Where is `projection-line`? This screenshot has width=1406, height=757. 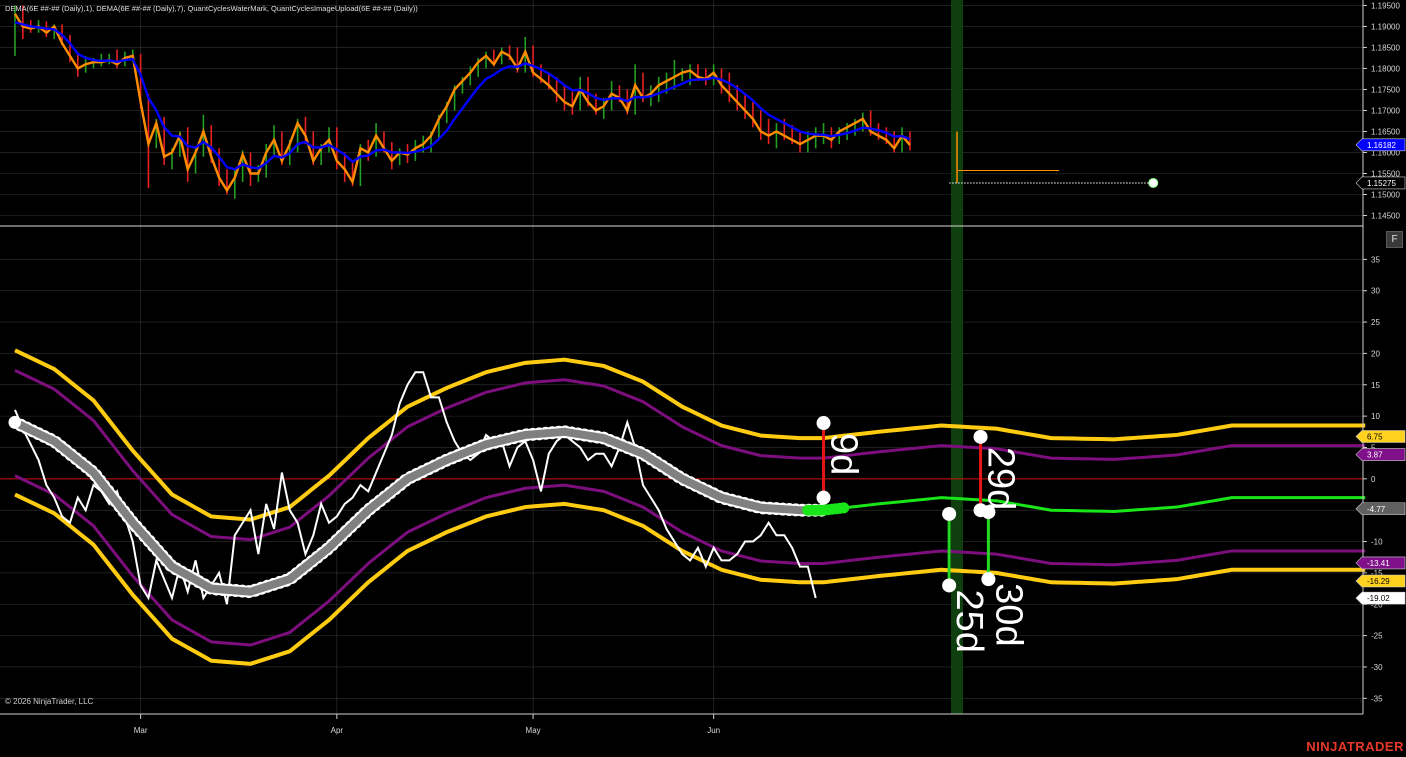 projection-line is located at coordinates (1094, 504).